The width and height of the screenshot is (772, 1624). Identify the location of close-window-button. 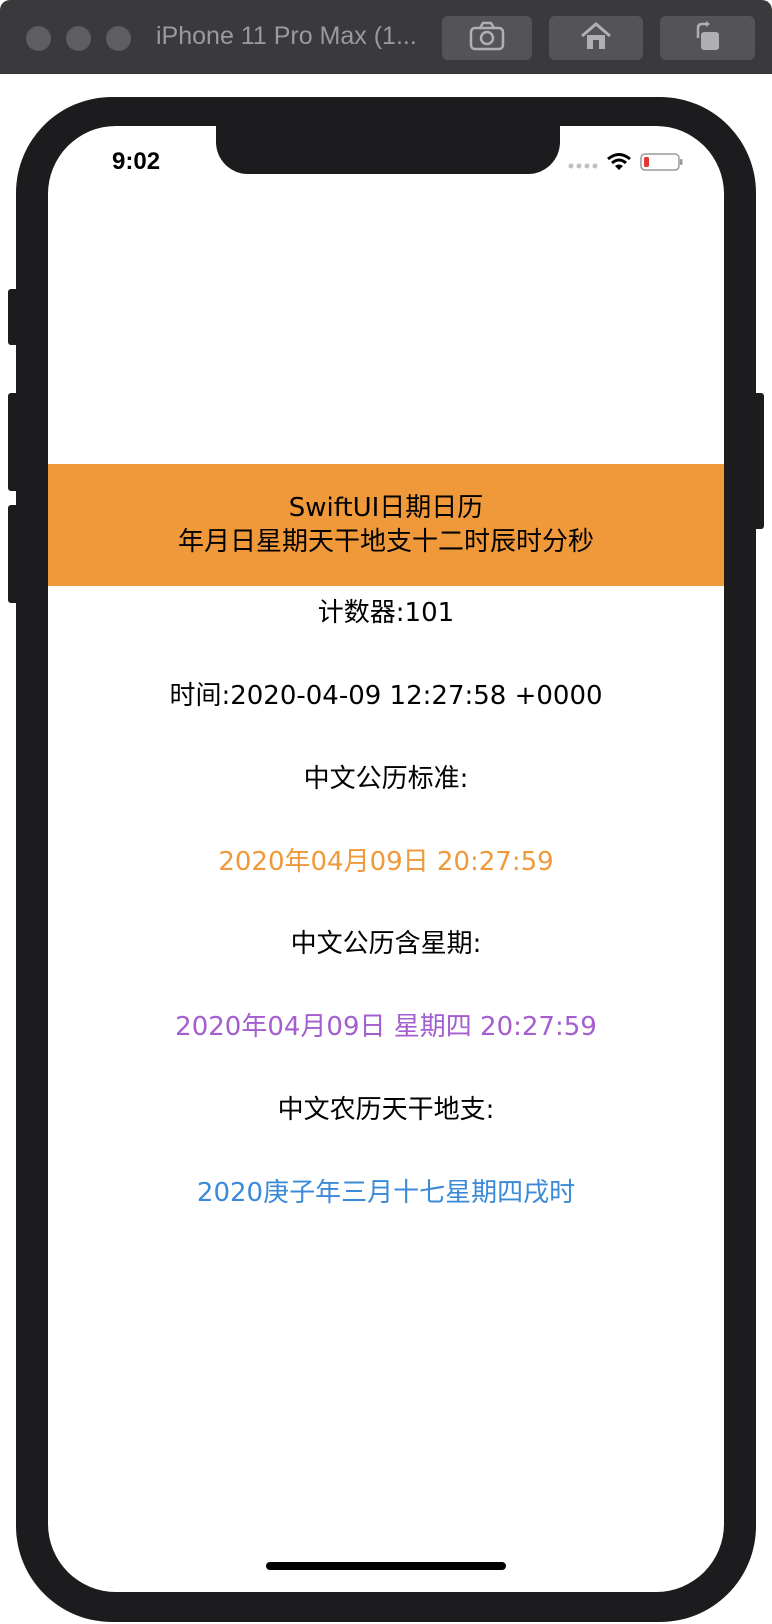
(38, 38).